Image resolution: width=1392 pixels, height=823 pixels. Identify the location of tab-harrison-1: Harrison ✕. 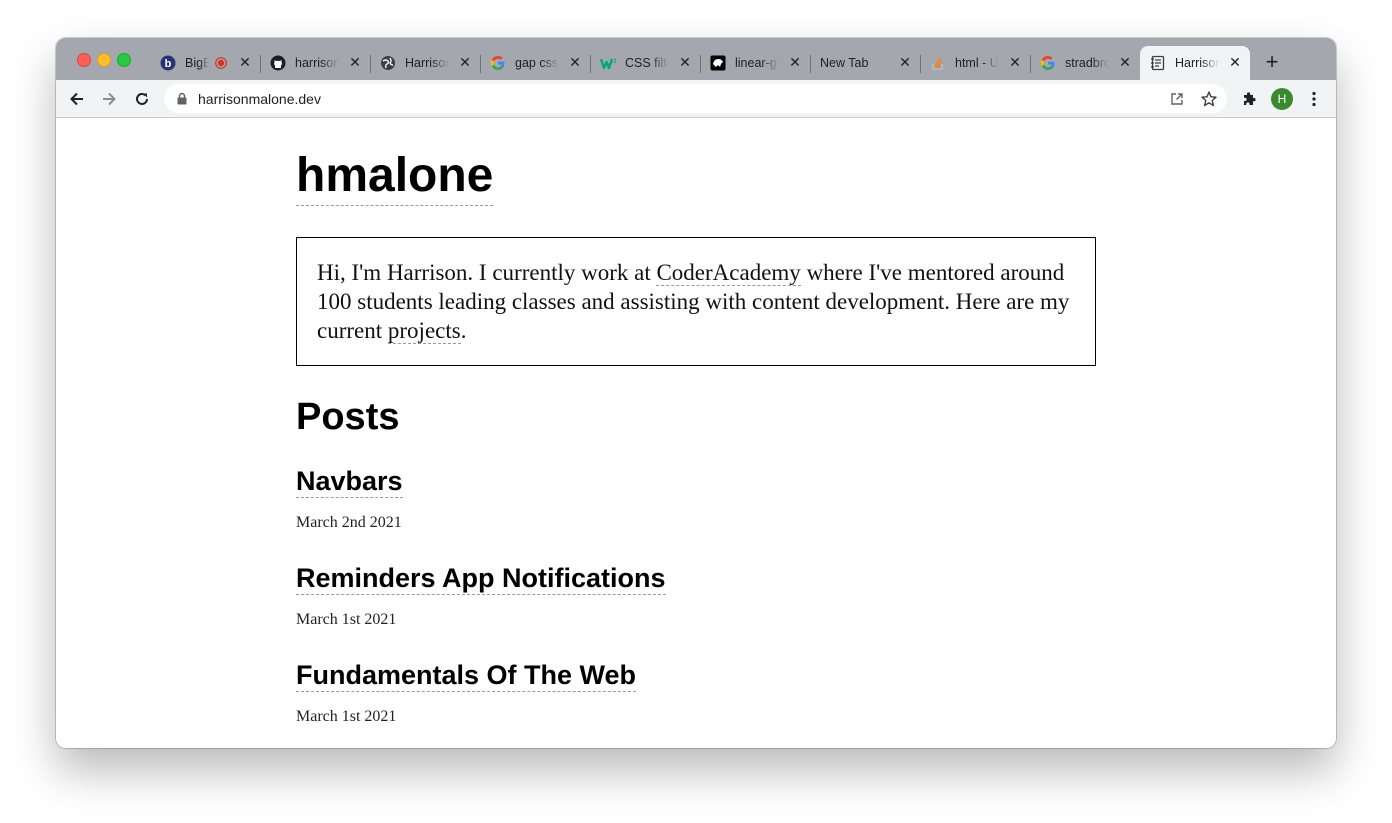
(425, 63).